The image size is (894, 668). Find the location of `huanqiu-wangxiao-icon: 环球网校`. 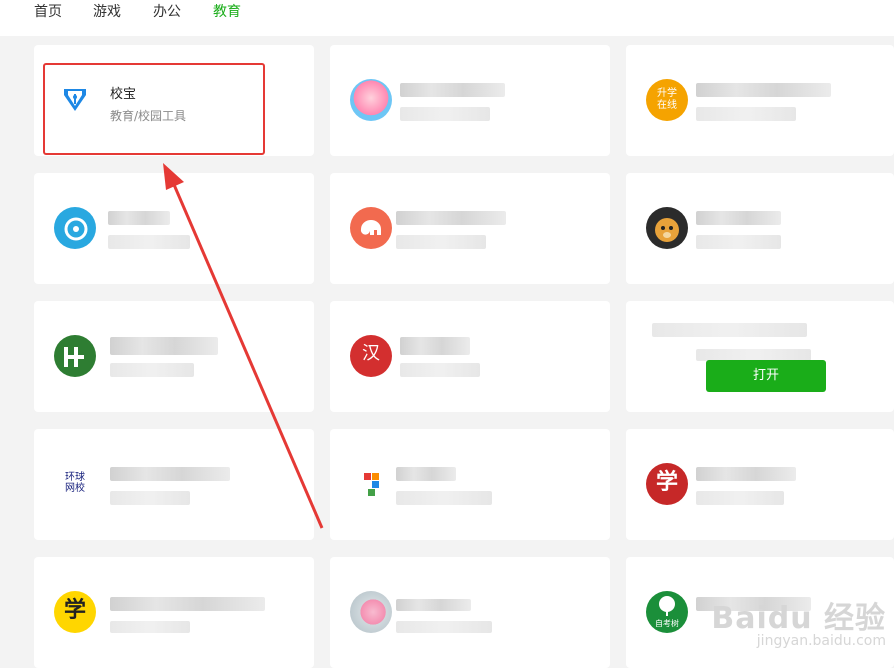

huanqiu-wangxiao-icon: 环球网校 is located at coordinates (75, 484).